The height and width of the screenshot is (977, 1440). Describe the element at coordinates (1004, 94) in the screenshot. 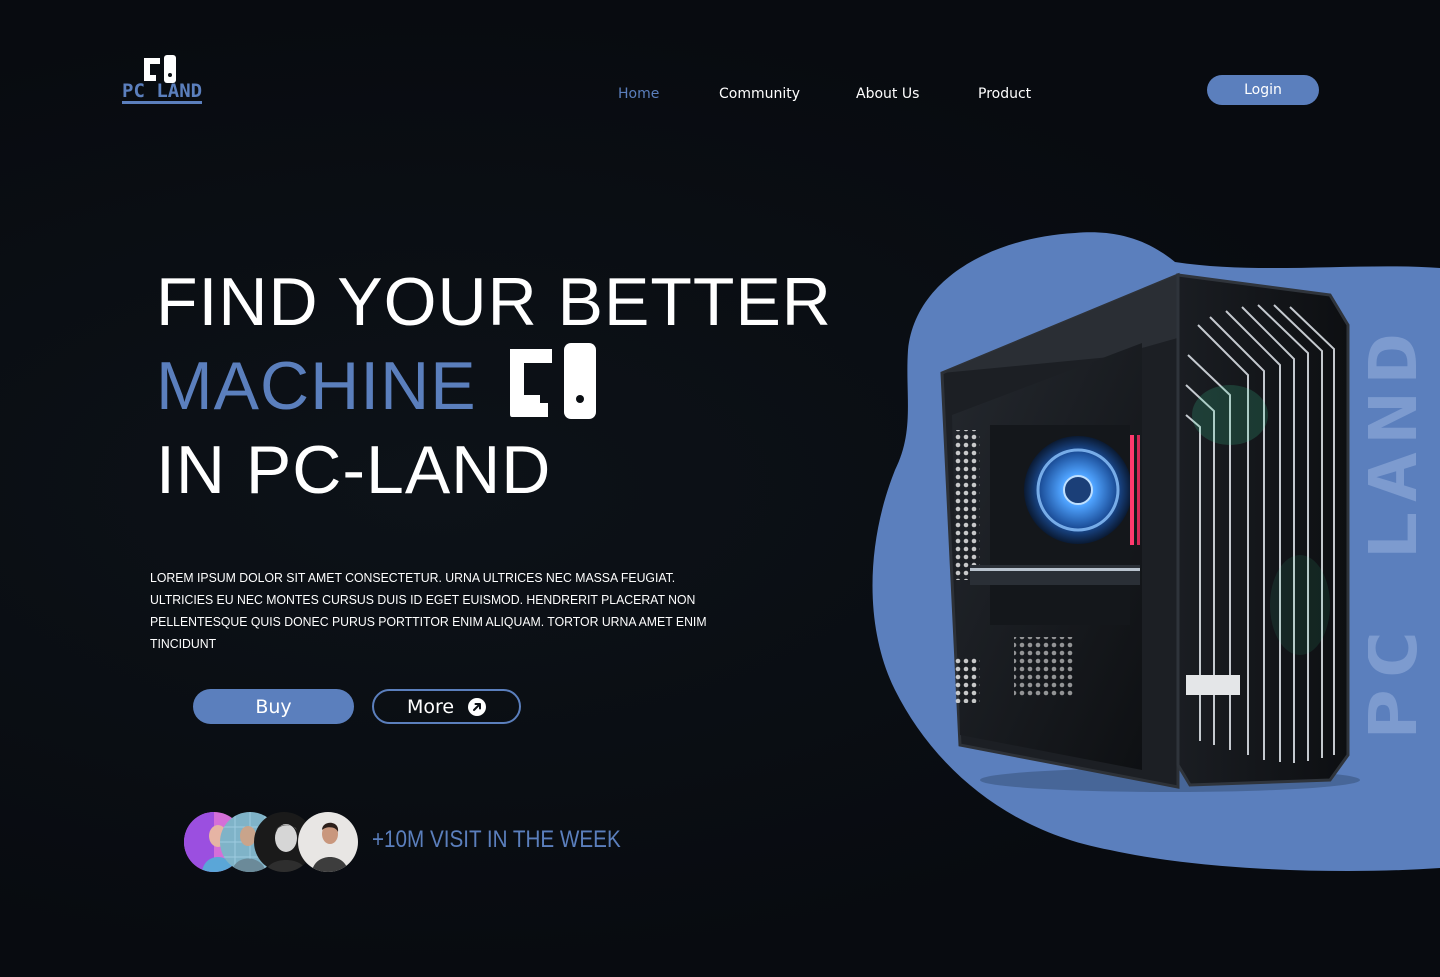

I see `nav-product: Product` at that location.